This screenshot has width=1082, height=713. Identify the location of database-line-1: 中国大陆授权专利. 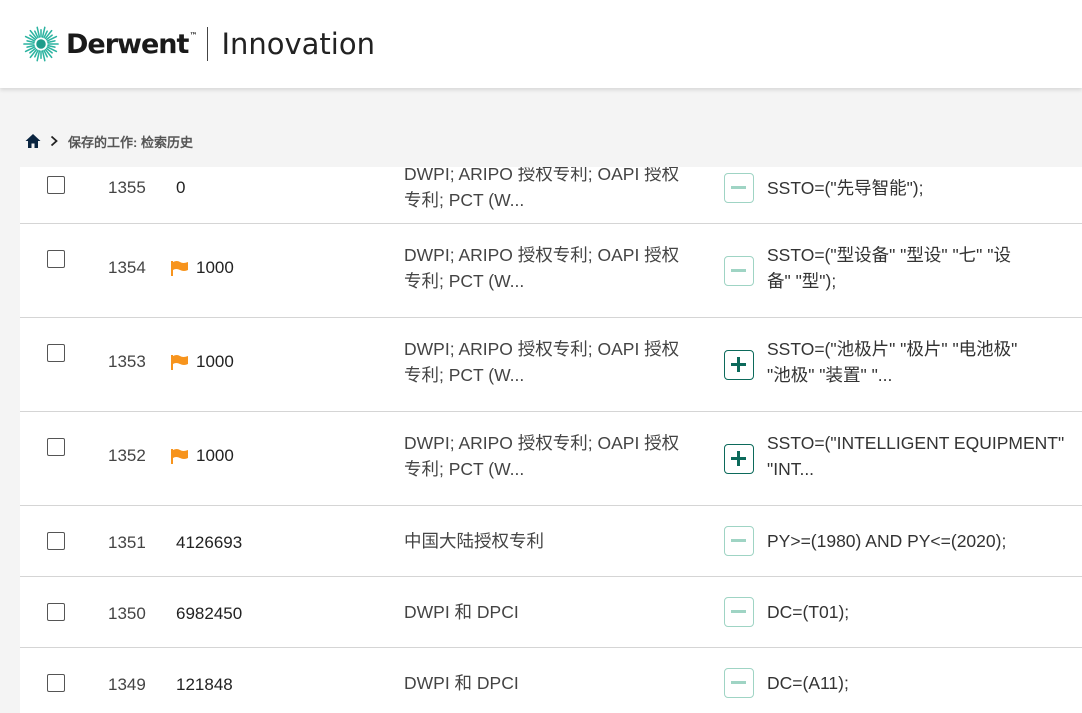
(474, 541).